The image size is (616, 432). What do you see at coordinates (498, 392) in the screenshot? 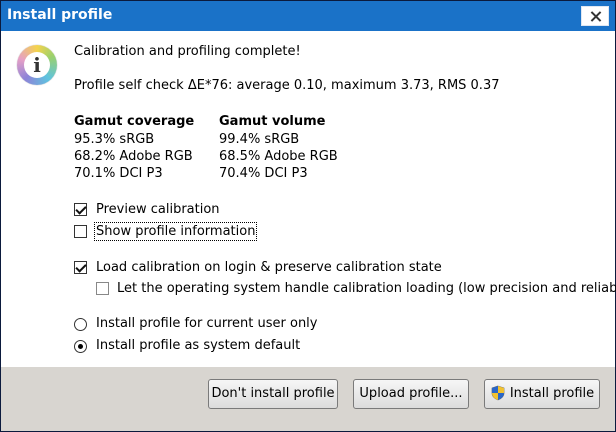
I see `uac-shield-icon` at bounding box center [498, 392].